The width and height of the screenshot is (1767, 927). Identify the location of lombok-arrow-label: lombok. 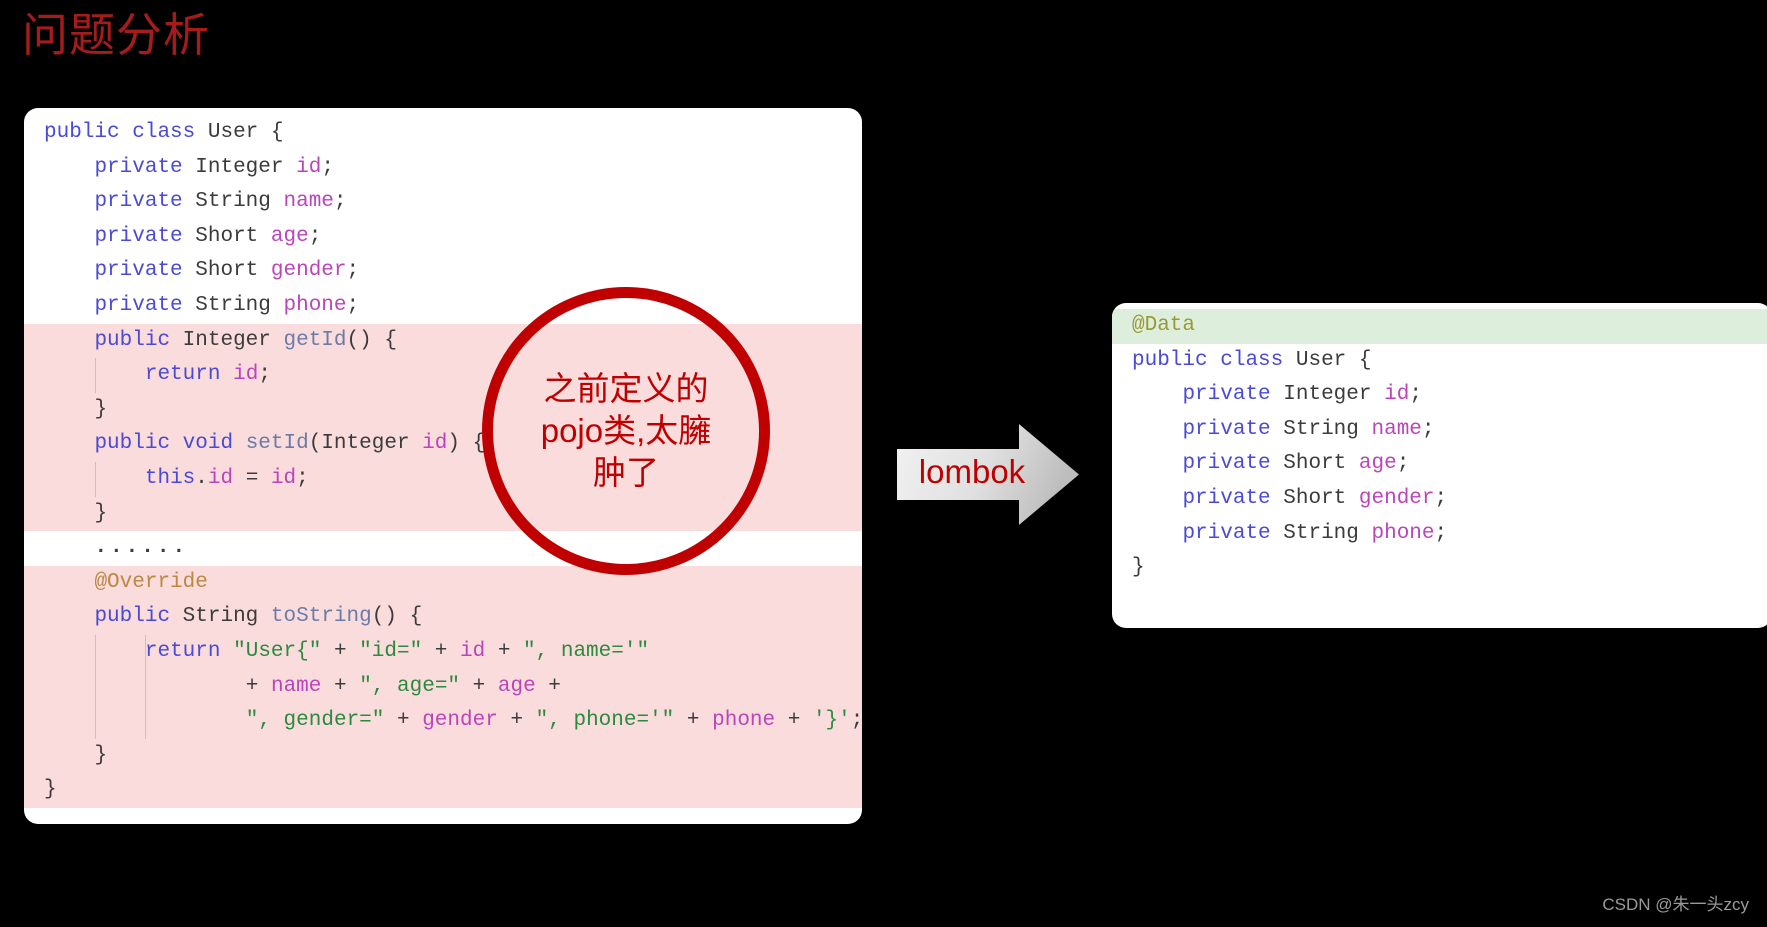
(972, 471).